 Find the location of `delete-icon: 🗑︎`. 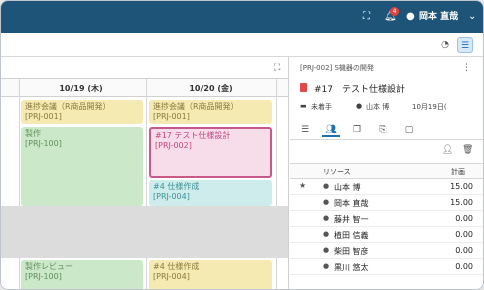

delete-icon: 🗑︎ is located at coordinates (467, 150).